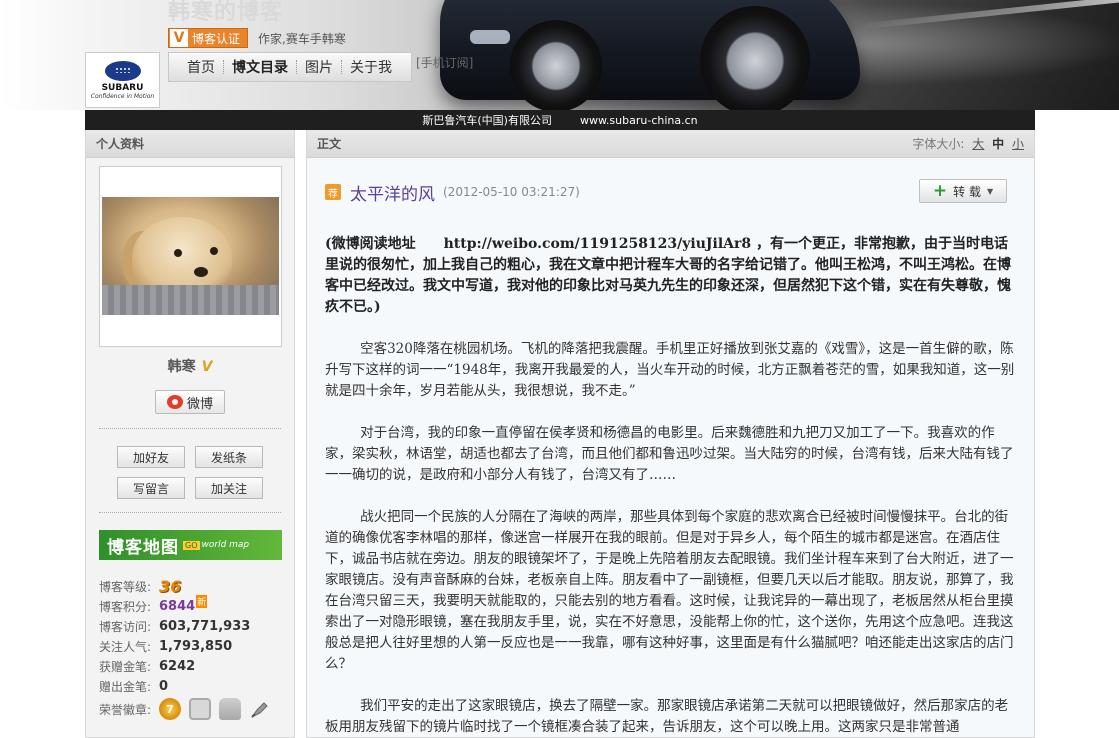 The image size is (1119, 738). I want to click on article-time: (2012-05-10 03:21:27), so click(511, 192).